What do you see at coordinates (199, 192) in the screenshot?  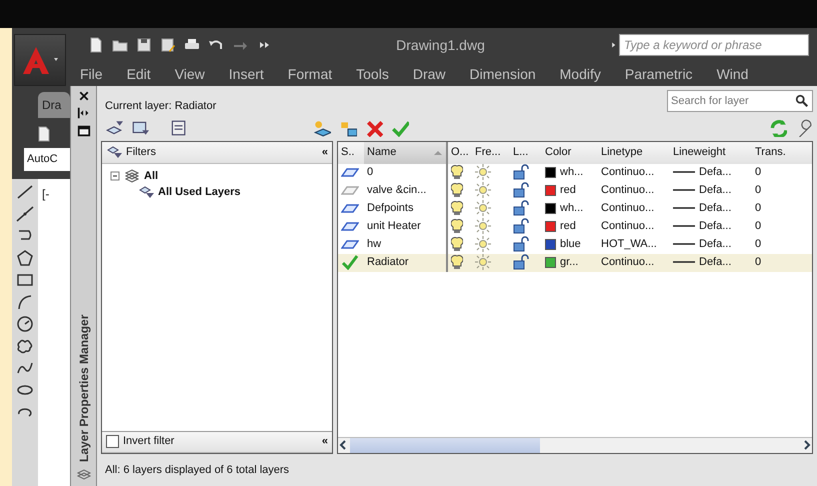 I see `tree-item: All Used Layers` at bounding box center [199, 192].